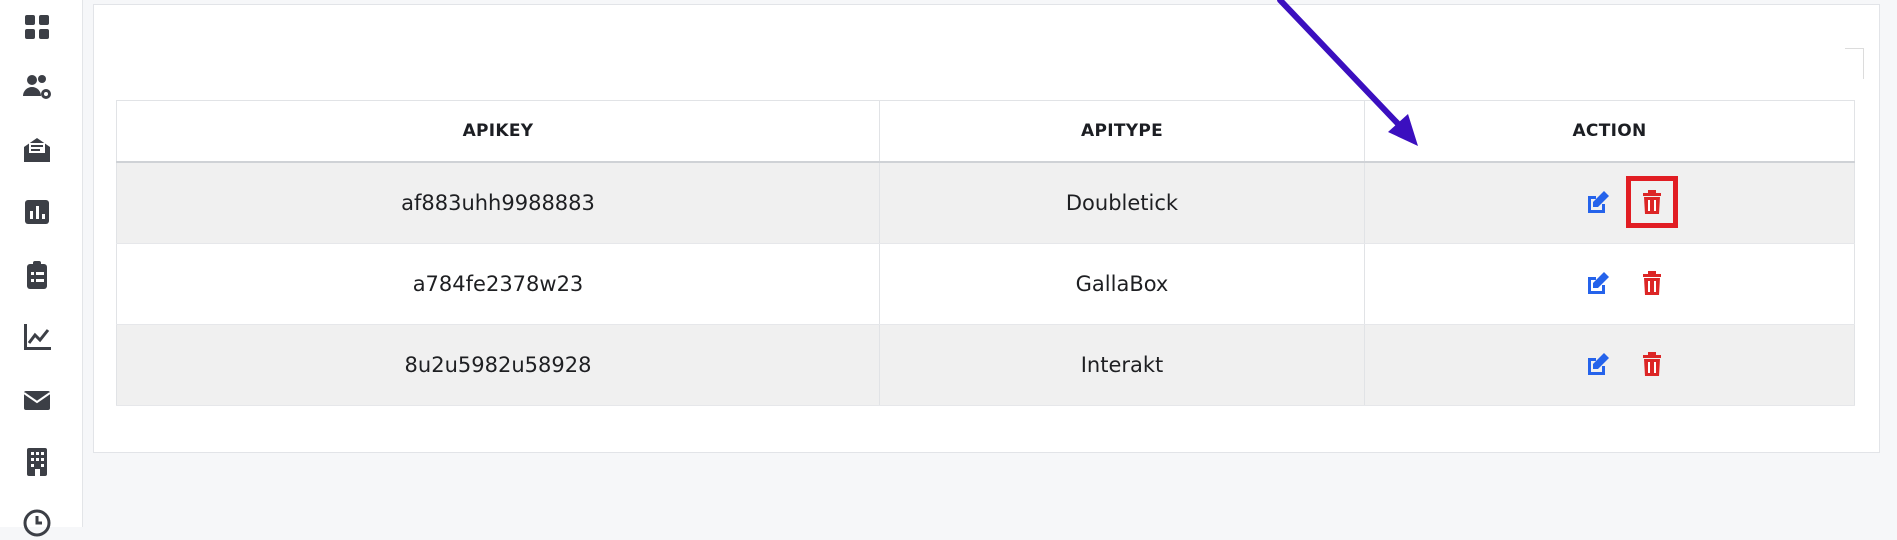 Image resolution: width=1897 pixels, height=540 pixels. I want to click on users-settings-icon, so click(37, 87).